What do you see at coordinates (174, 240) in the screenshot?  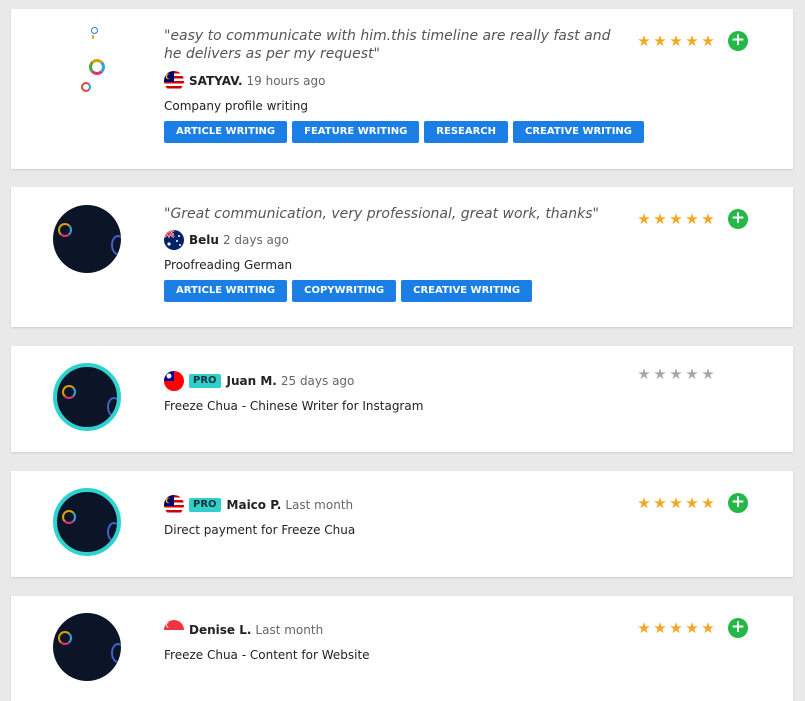 I see `australia-flag-icon` at bounding box center [174, 240].